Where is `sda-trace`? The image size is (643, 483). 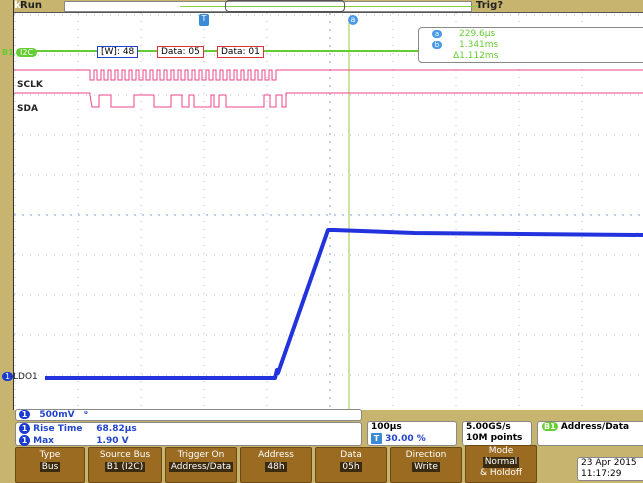
sda-trace is located at coordinates (328, 100).